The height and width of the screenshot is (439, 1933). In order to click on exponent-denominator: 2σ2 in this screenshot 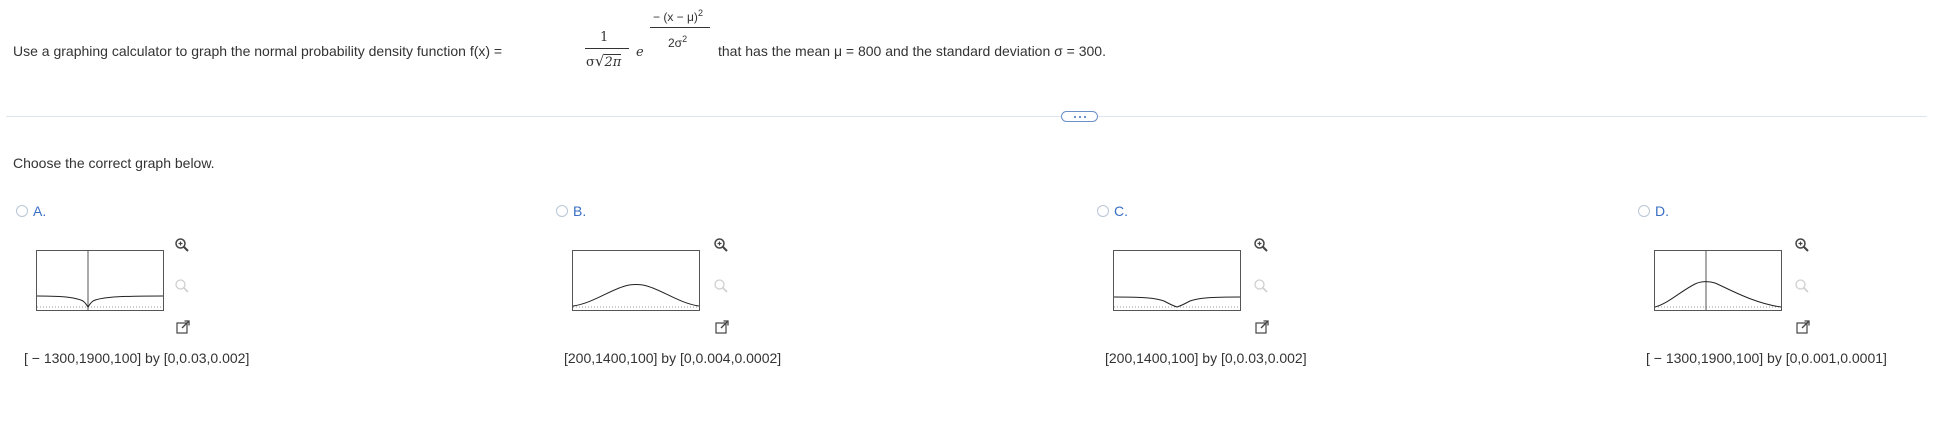, I will do `click(677, 42)`.